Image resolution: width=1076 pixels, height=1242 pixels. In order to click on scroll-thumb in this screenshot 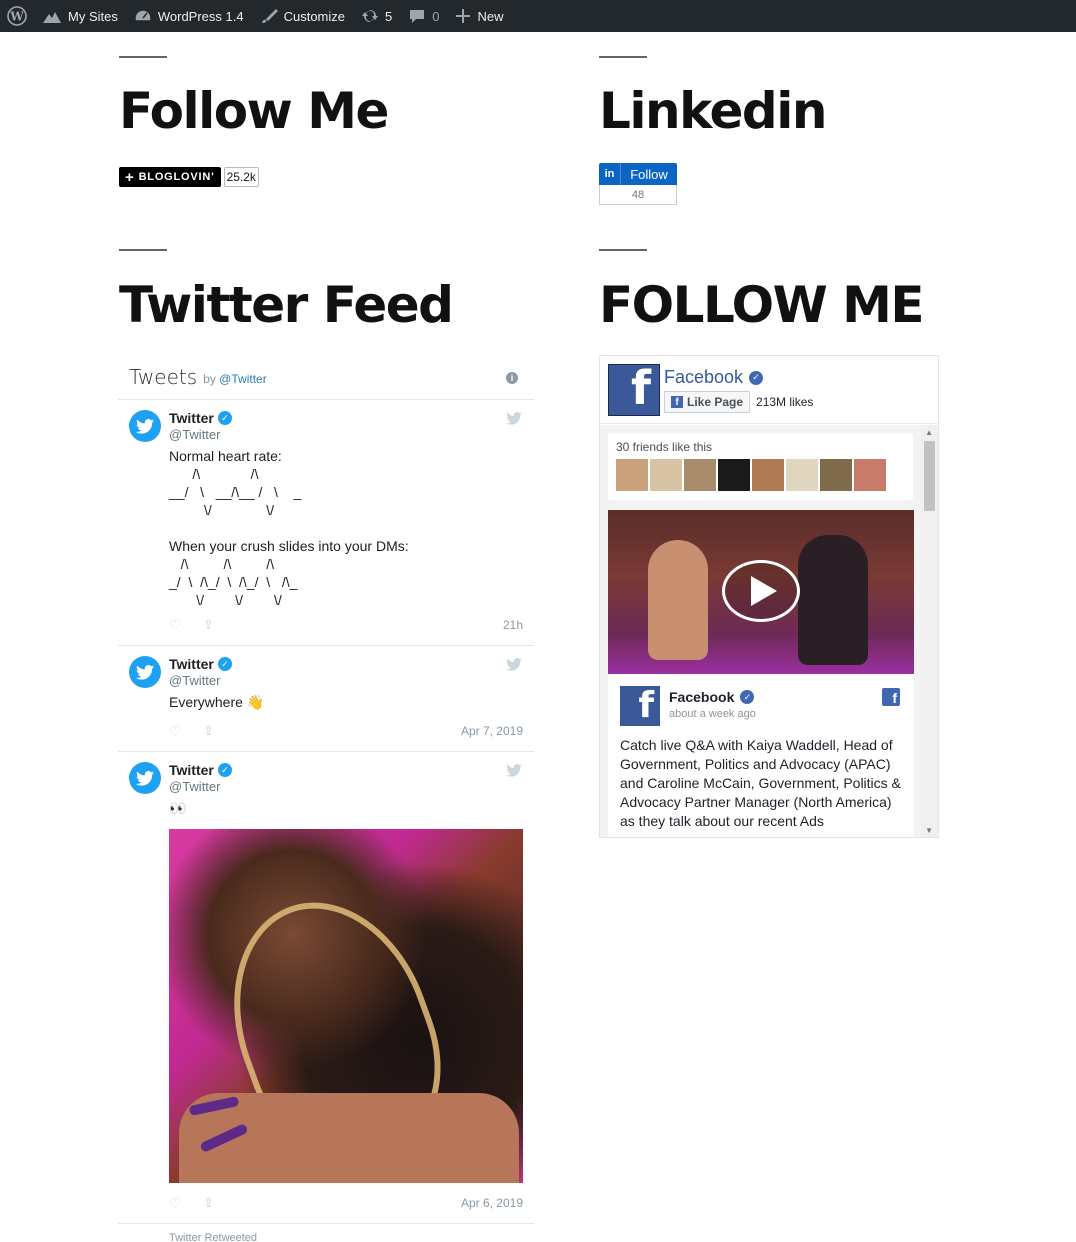, I will do `click(929, 476)`.